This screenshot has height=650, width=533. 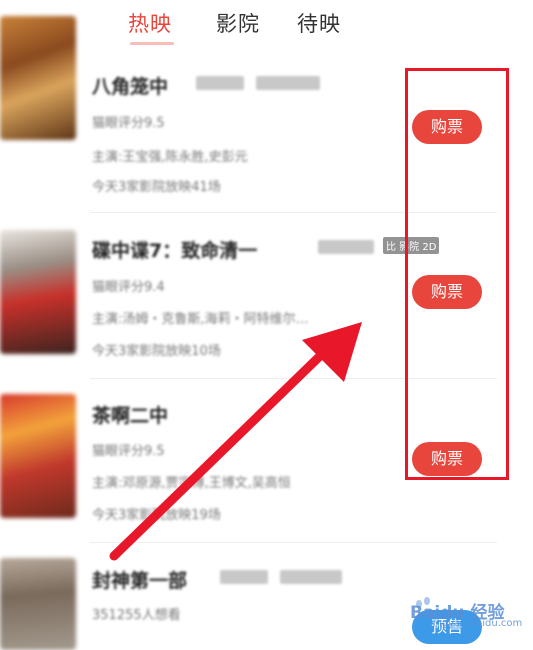 What do you see at coordinates (457, 274) in the screenshot?
I see `highlight-box` at bounding box center [457, 274].